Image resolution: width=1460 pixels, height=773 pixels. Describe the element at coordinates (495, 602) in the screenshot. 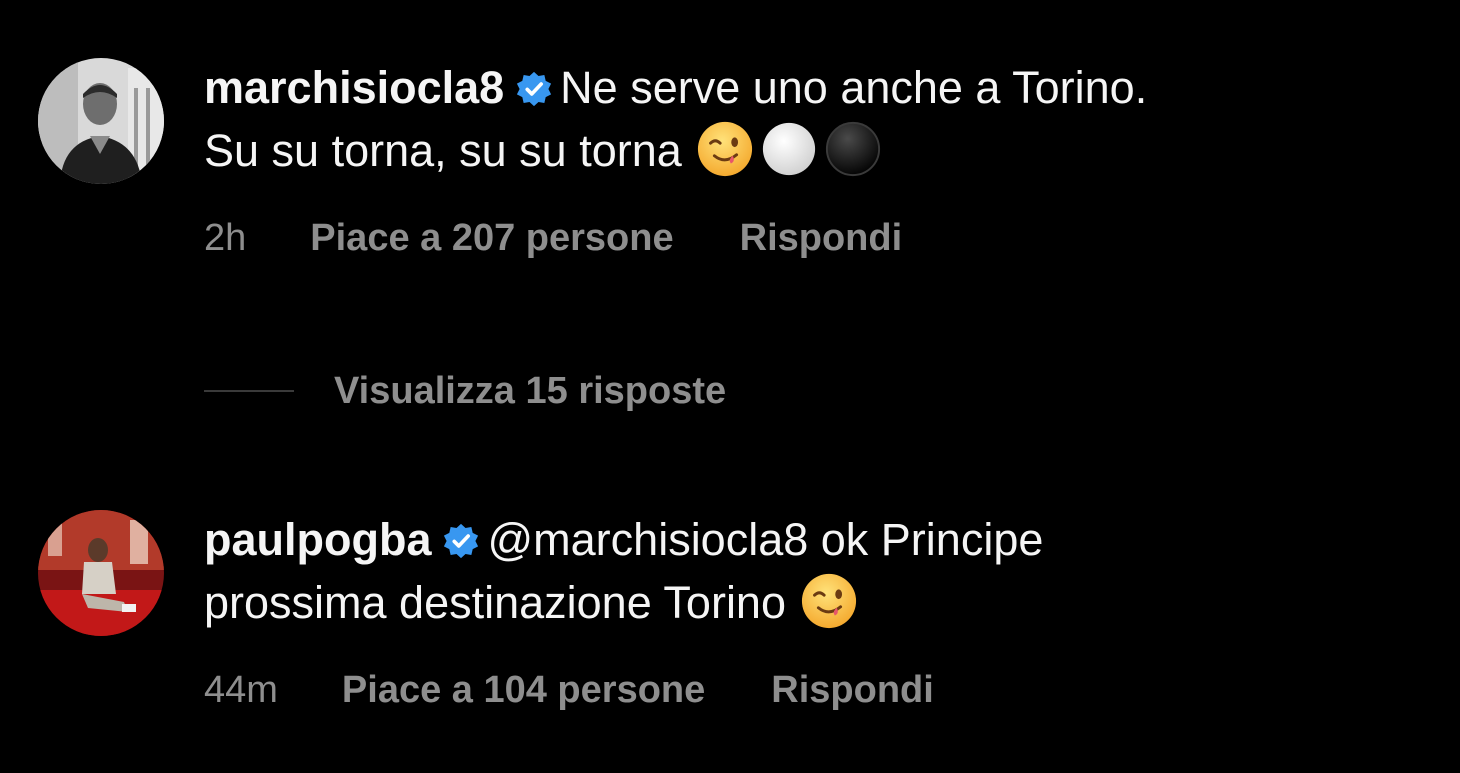

I see `comment-line-2: prossima destinazione Torino` at that location.